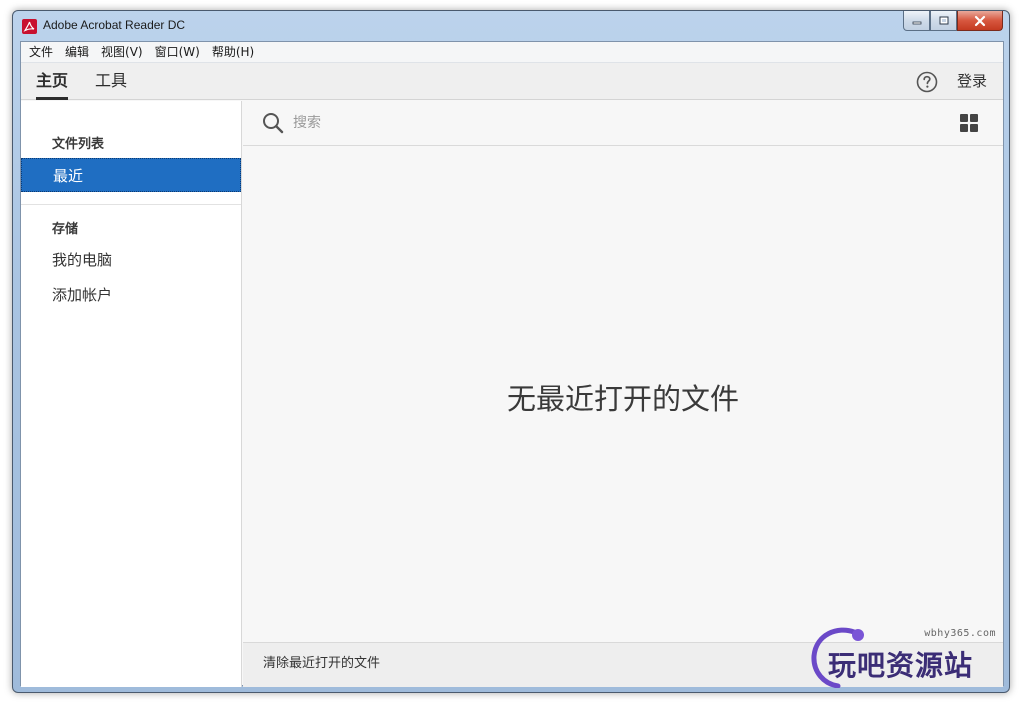 Image resolution: width=1027 pixels, height=709 pixels. Describe the element at coordinates (901, 665) in the screenshot. I see `watermark-text: 玩吧资源站` at that location.